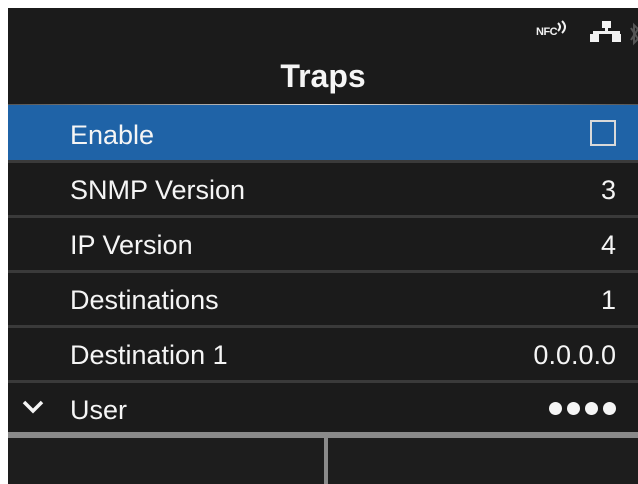 This screenshot has height=484, width=638. What do you see at coordinates (574, 355) in the screenshot?
I see `menu-item-value: 0.0.0.0` at bounding box center [574, 355].